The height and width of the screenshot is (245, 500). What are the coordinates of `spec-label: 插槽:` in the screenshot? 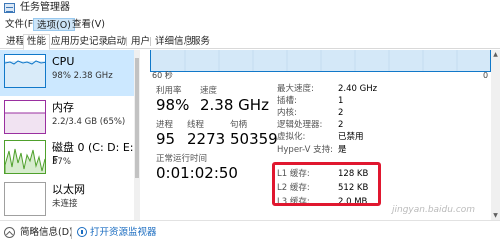 It's located at (287, 101).